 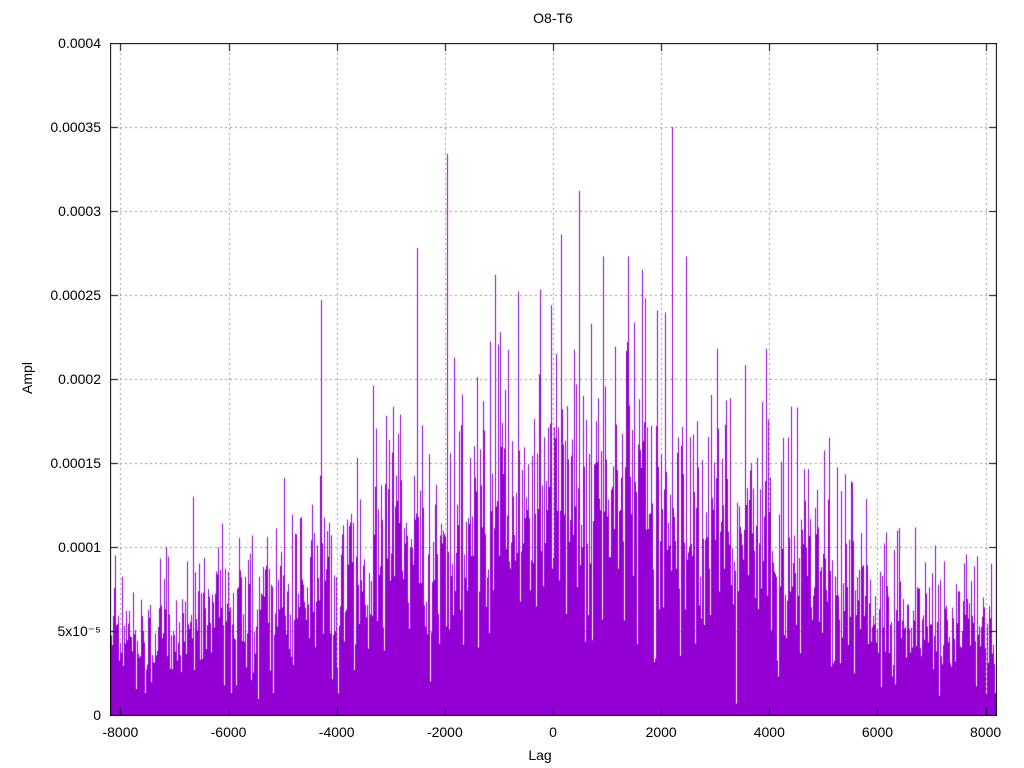 I want to click on x-tick-label: 0, so click(x=553, y=732).